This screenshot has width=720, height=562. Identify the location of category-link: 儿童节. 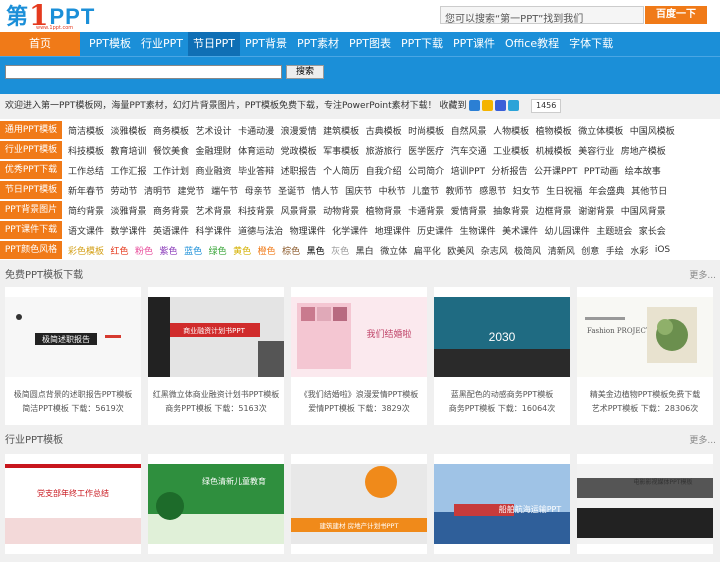
(425, 190).